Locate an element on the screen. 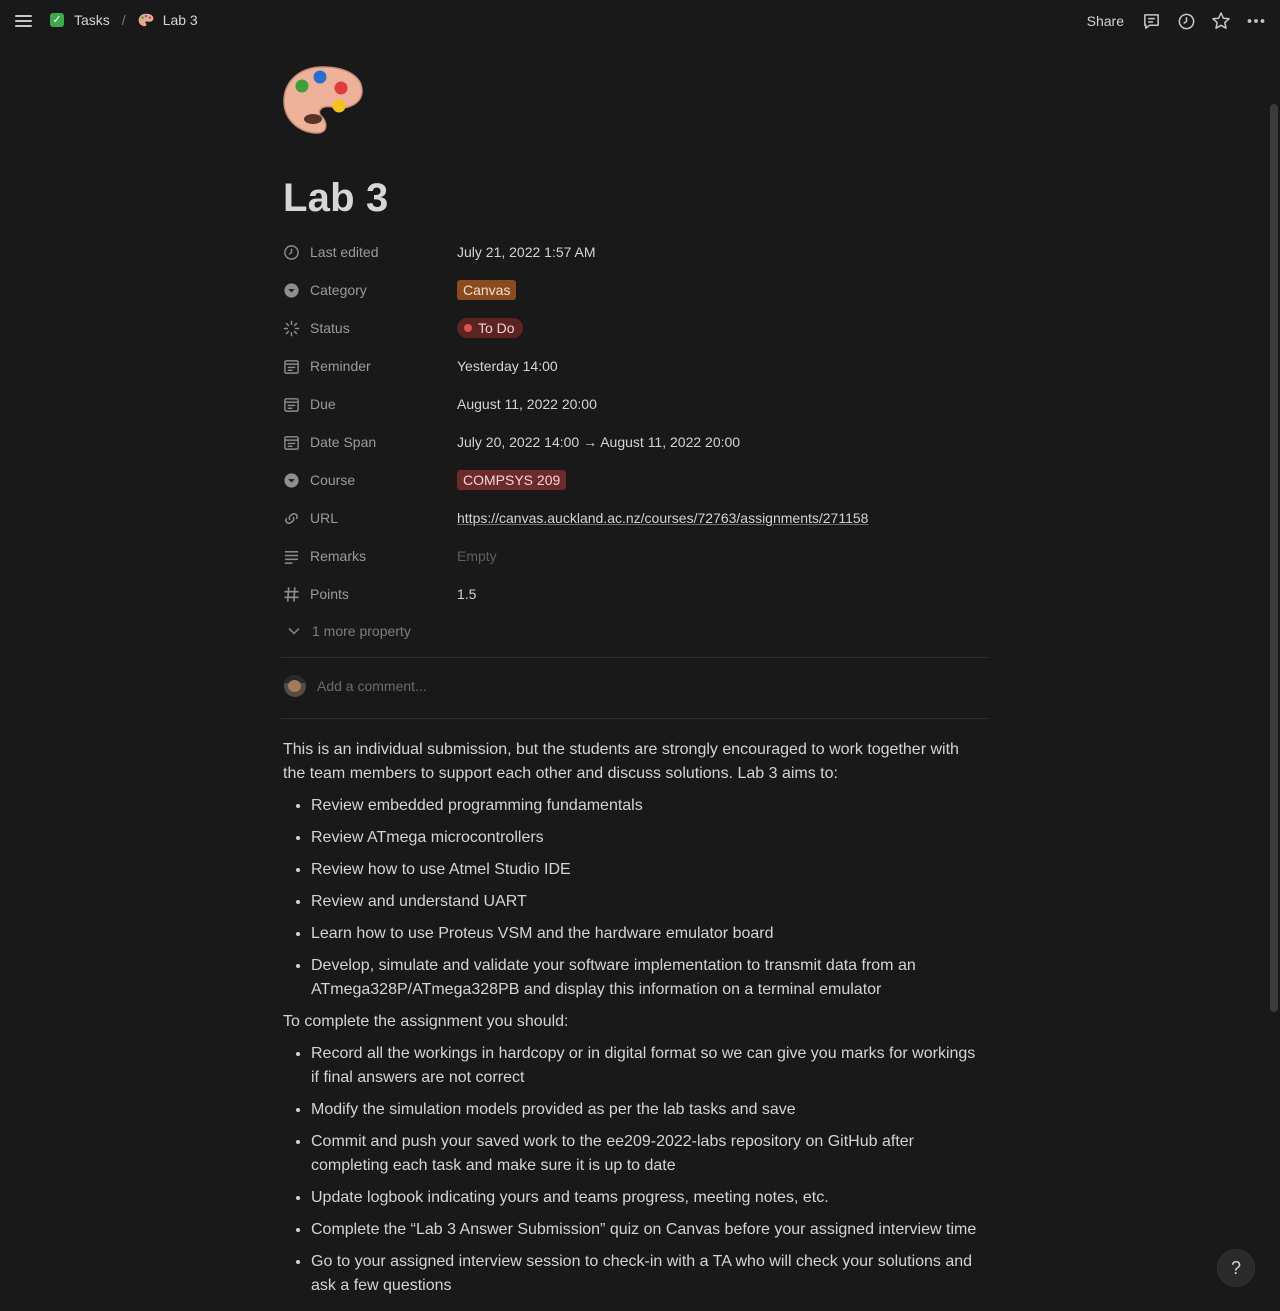 This screenshot has width=1280, height=1311. property-name-date-span: Date Span is located at coordinates (370, 442).